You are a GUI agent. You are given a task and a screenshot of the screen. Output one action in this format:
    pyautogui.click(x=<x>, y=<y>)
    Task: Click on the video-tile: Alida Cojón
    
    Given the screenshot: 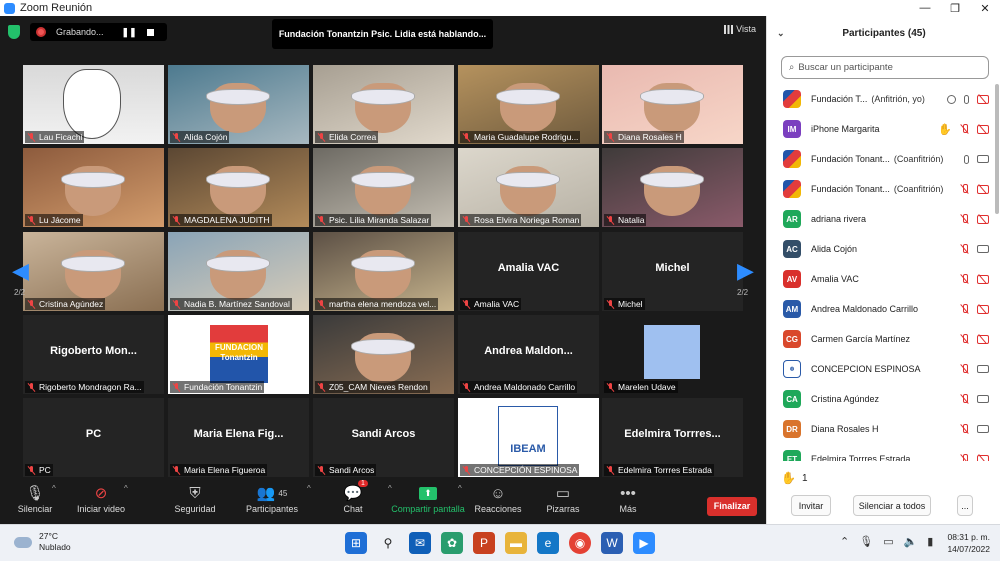 What is the action you would take?
    pyautogui.click(x=238, y=104)
    